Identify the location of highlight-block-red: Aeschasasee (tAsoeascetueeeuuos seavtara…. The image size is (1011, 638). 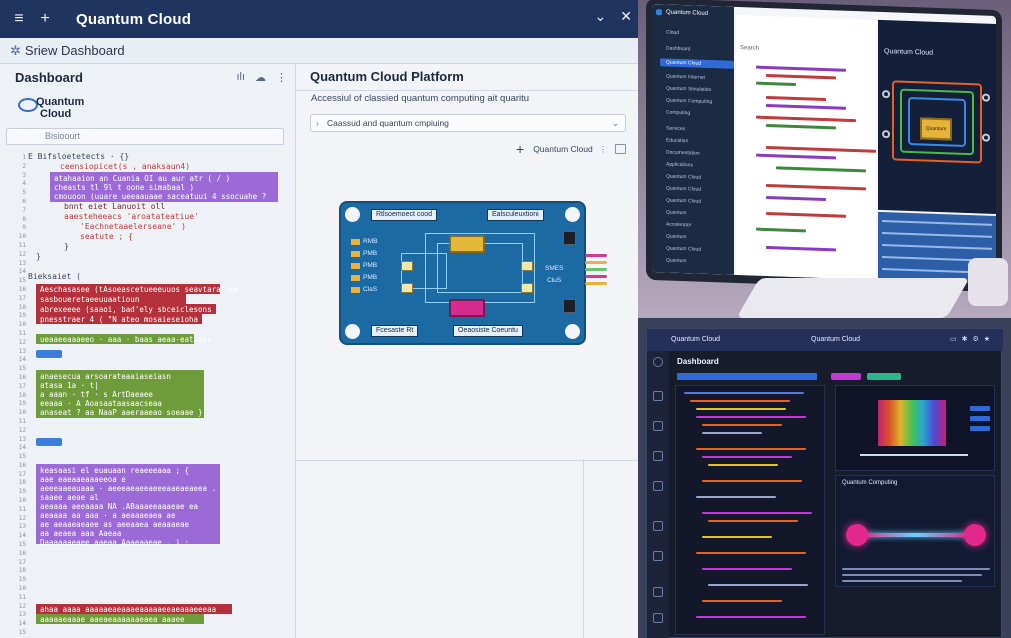
(137, 289).